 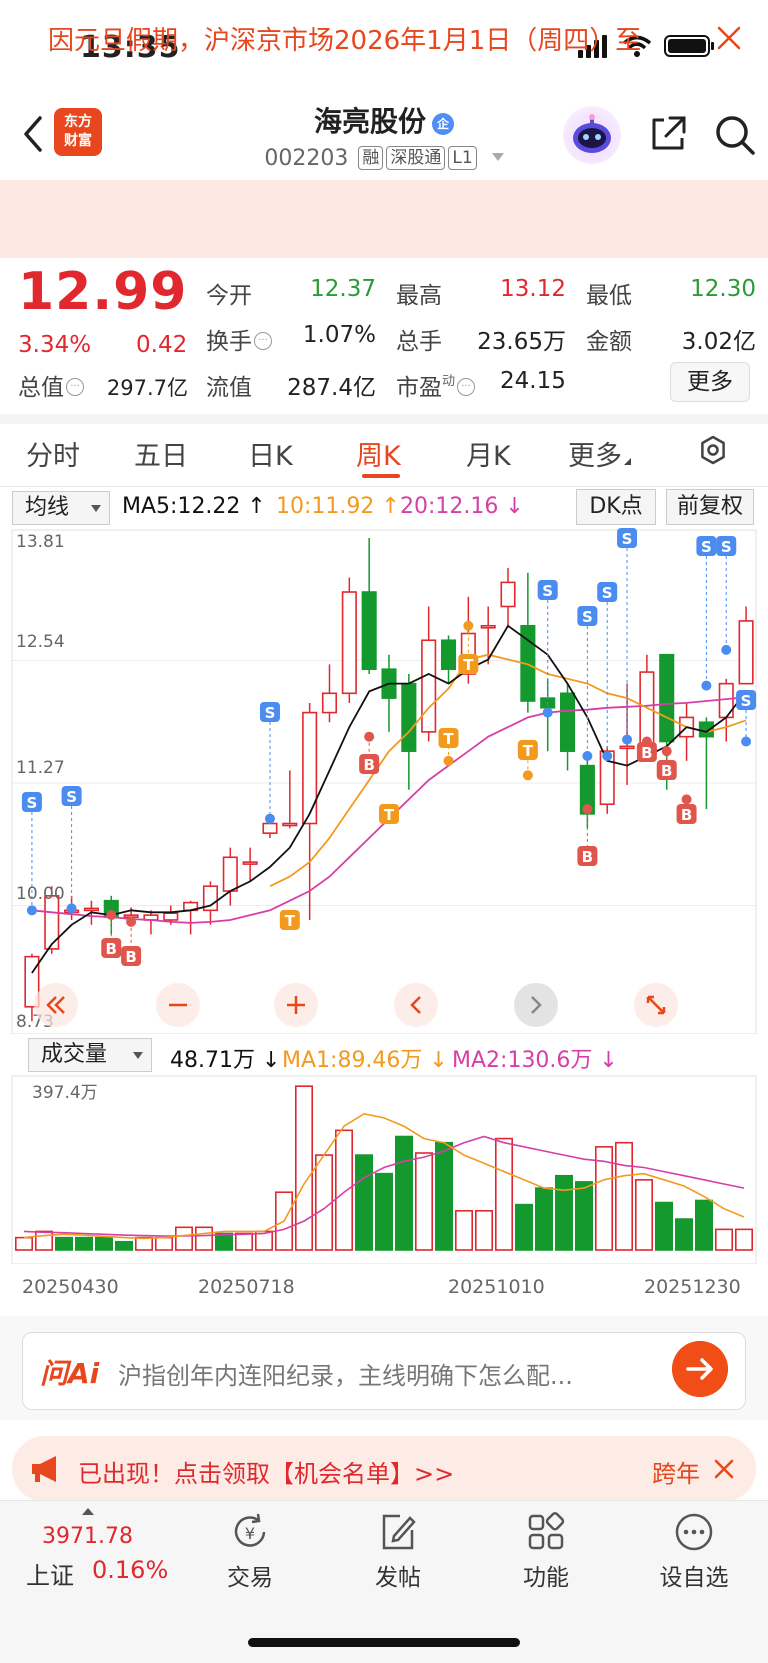 I want to click on nav-post: 发帖, so click(x=398, y=1575).